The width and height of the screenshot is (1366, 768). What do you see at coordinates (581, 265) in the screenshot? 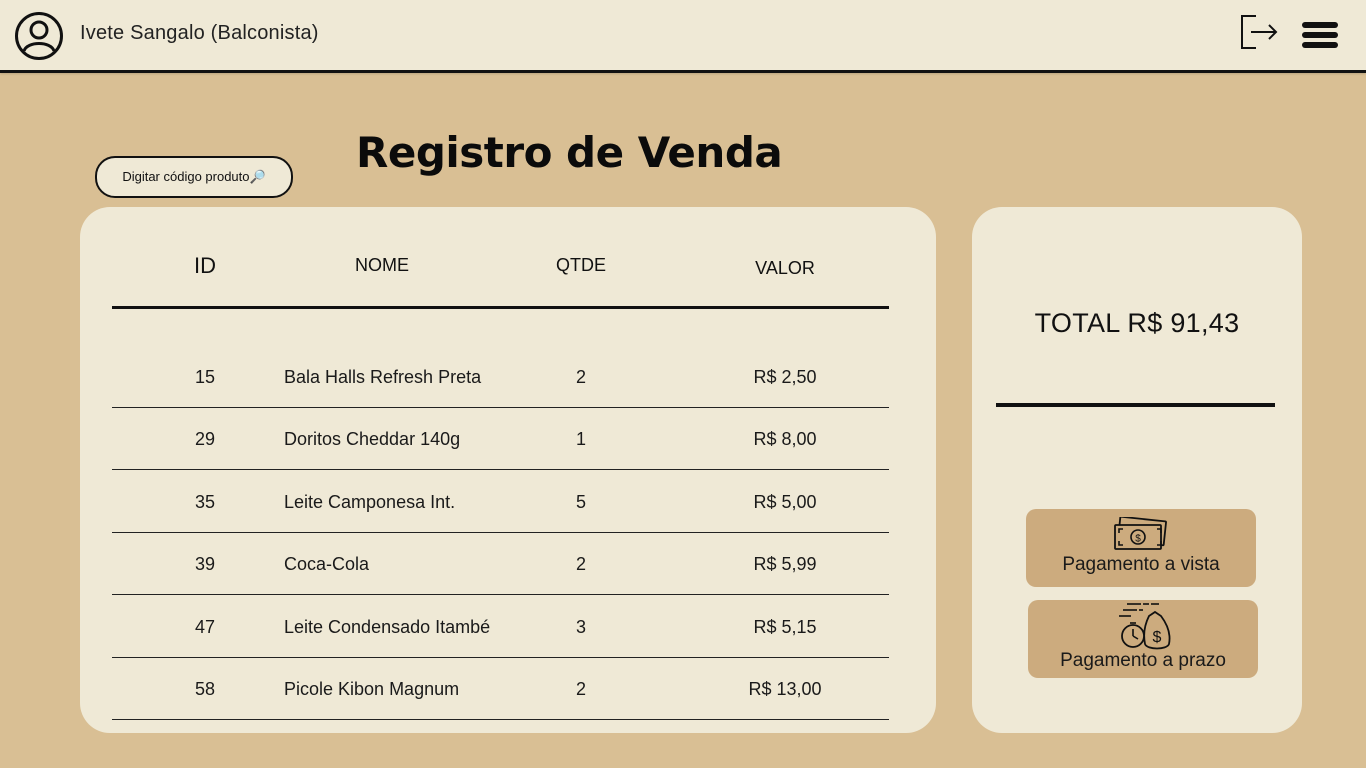
I see `column-header-qtde: QTDE` at bounding box center [581, 265].